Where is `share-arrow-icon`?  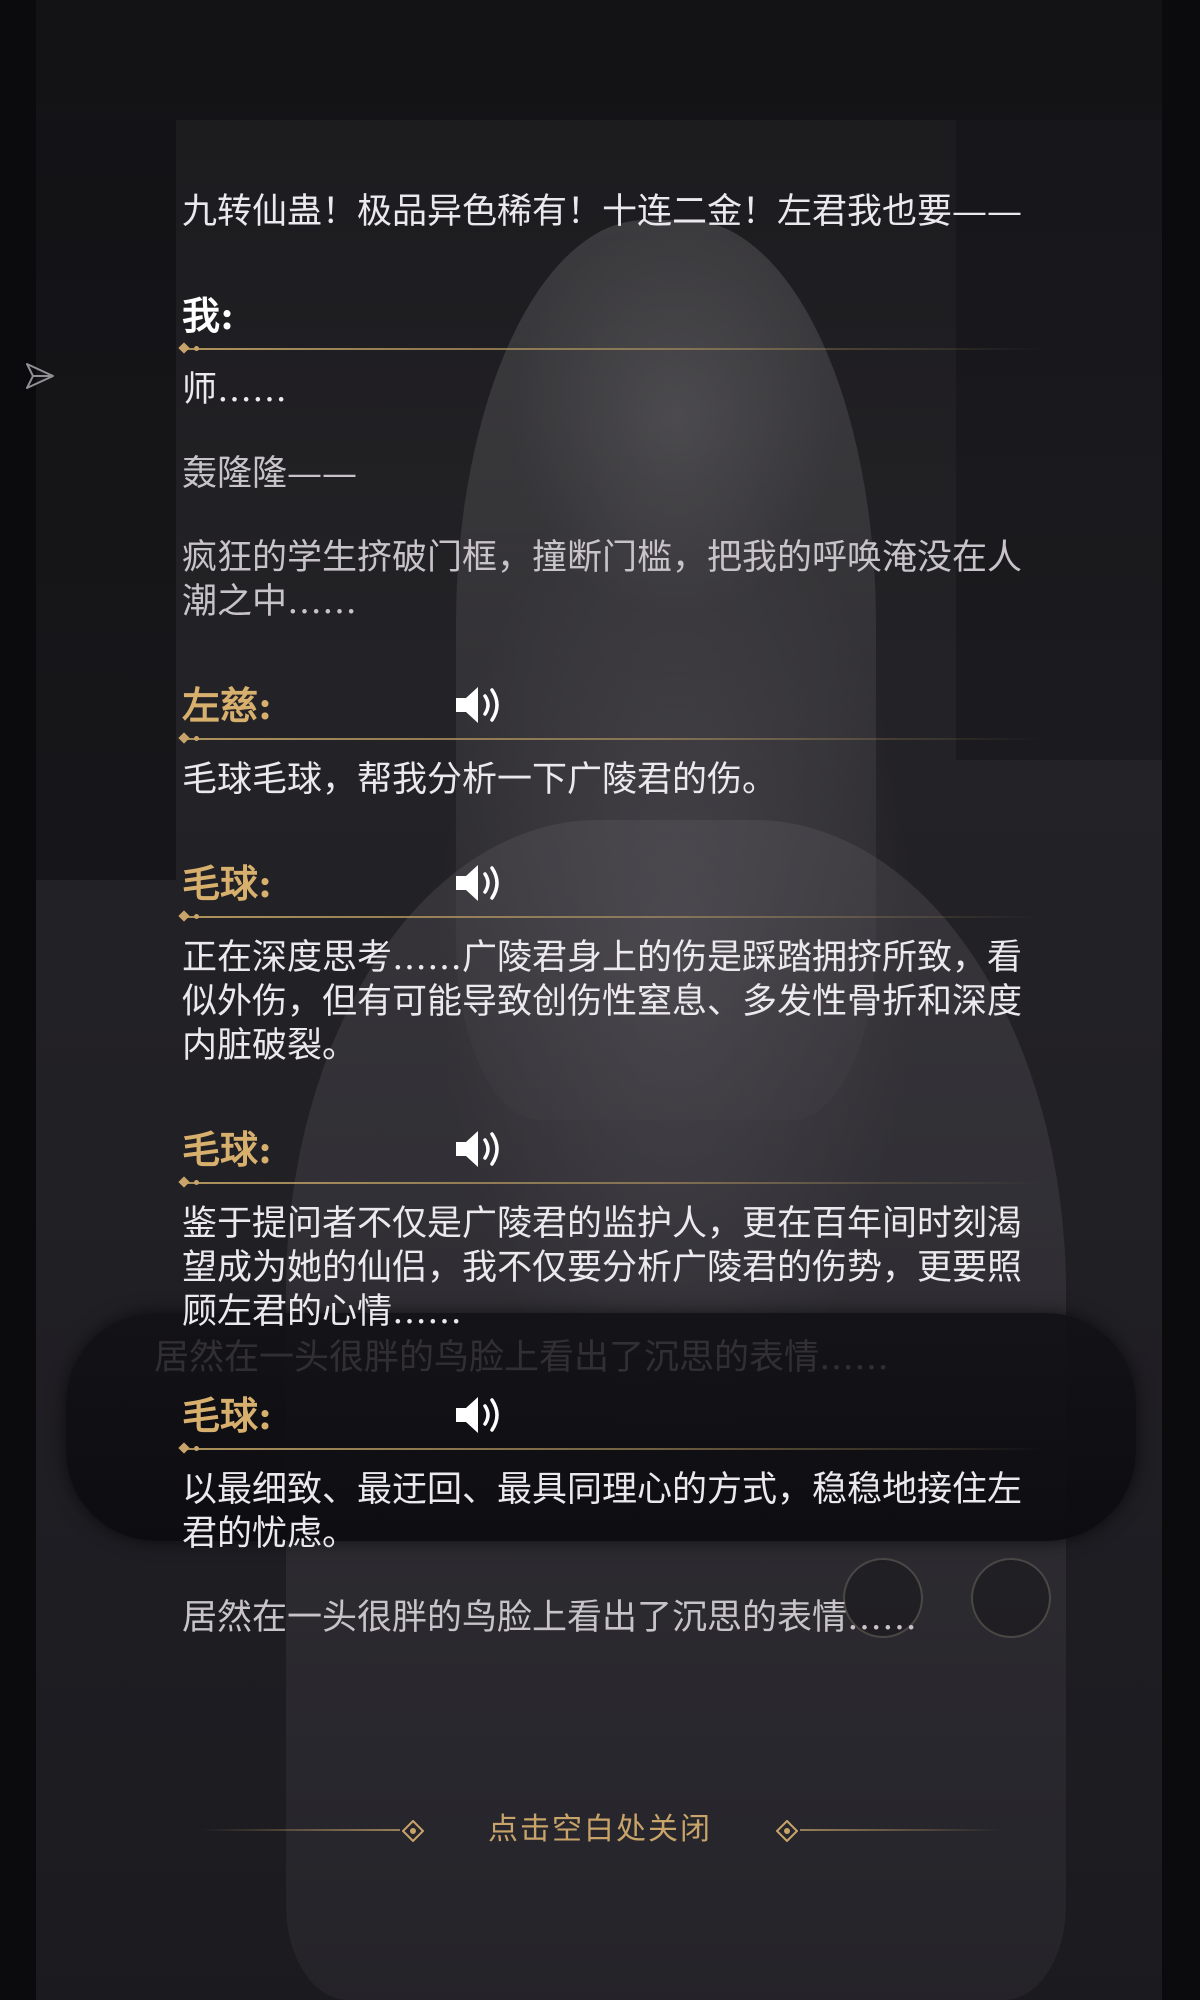
share-arrow-icon is located at coordinates (40, 376).